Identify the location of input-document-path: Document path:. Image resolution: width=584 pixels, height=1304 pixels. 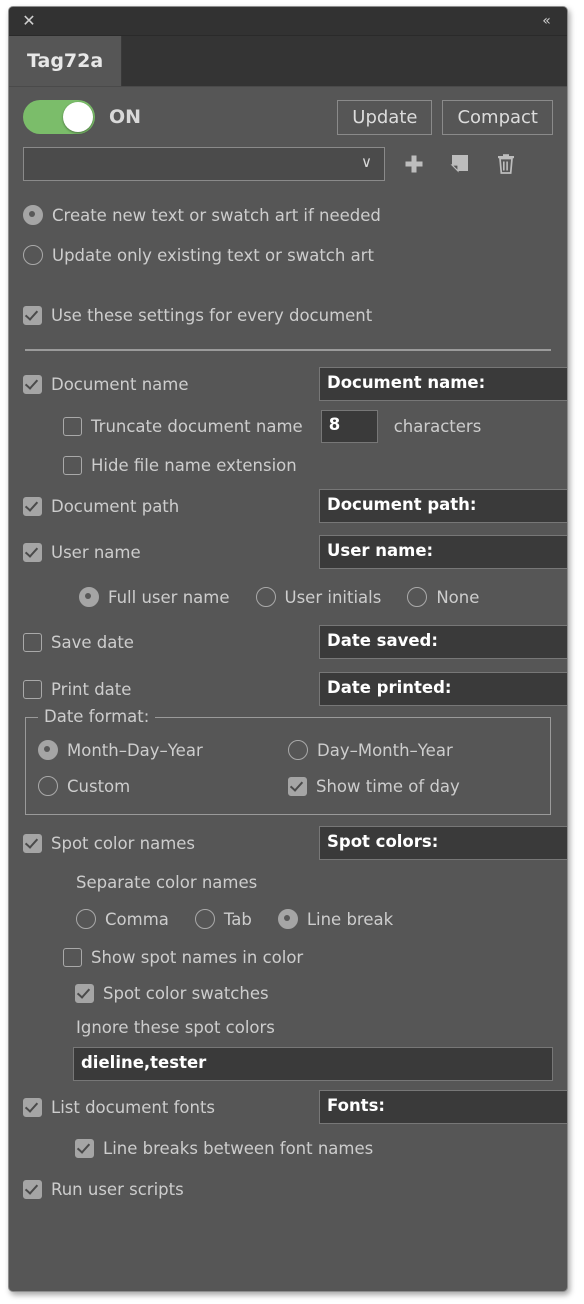
(443, 506).